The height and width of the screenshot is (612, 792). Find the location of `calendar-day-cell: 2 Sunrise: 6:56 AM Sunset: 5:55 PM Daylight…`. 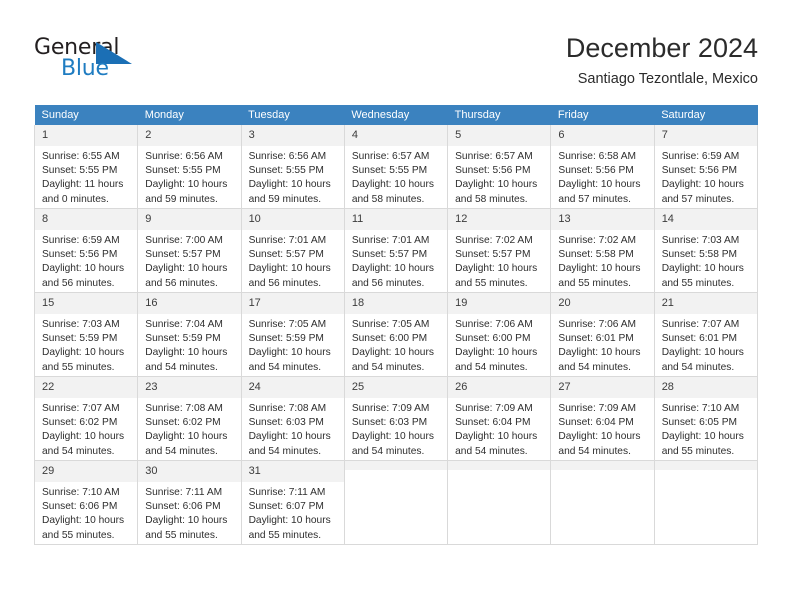

calendar-day-cell: 2 Sunrise: 6:56 AM Sunset: 5:55 PM Daylight… is located at coordinates (189, 167).